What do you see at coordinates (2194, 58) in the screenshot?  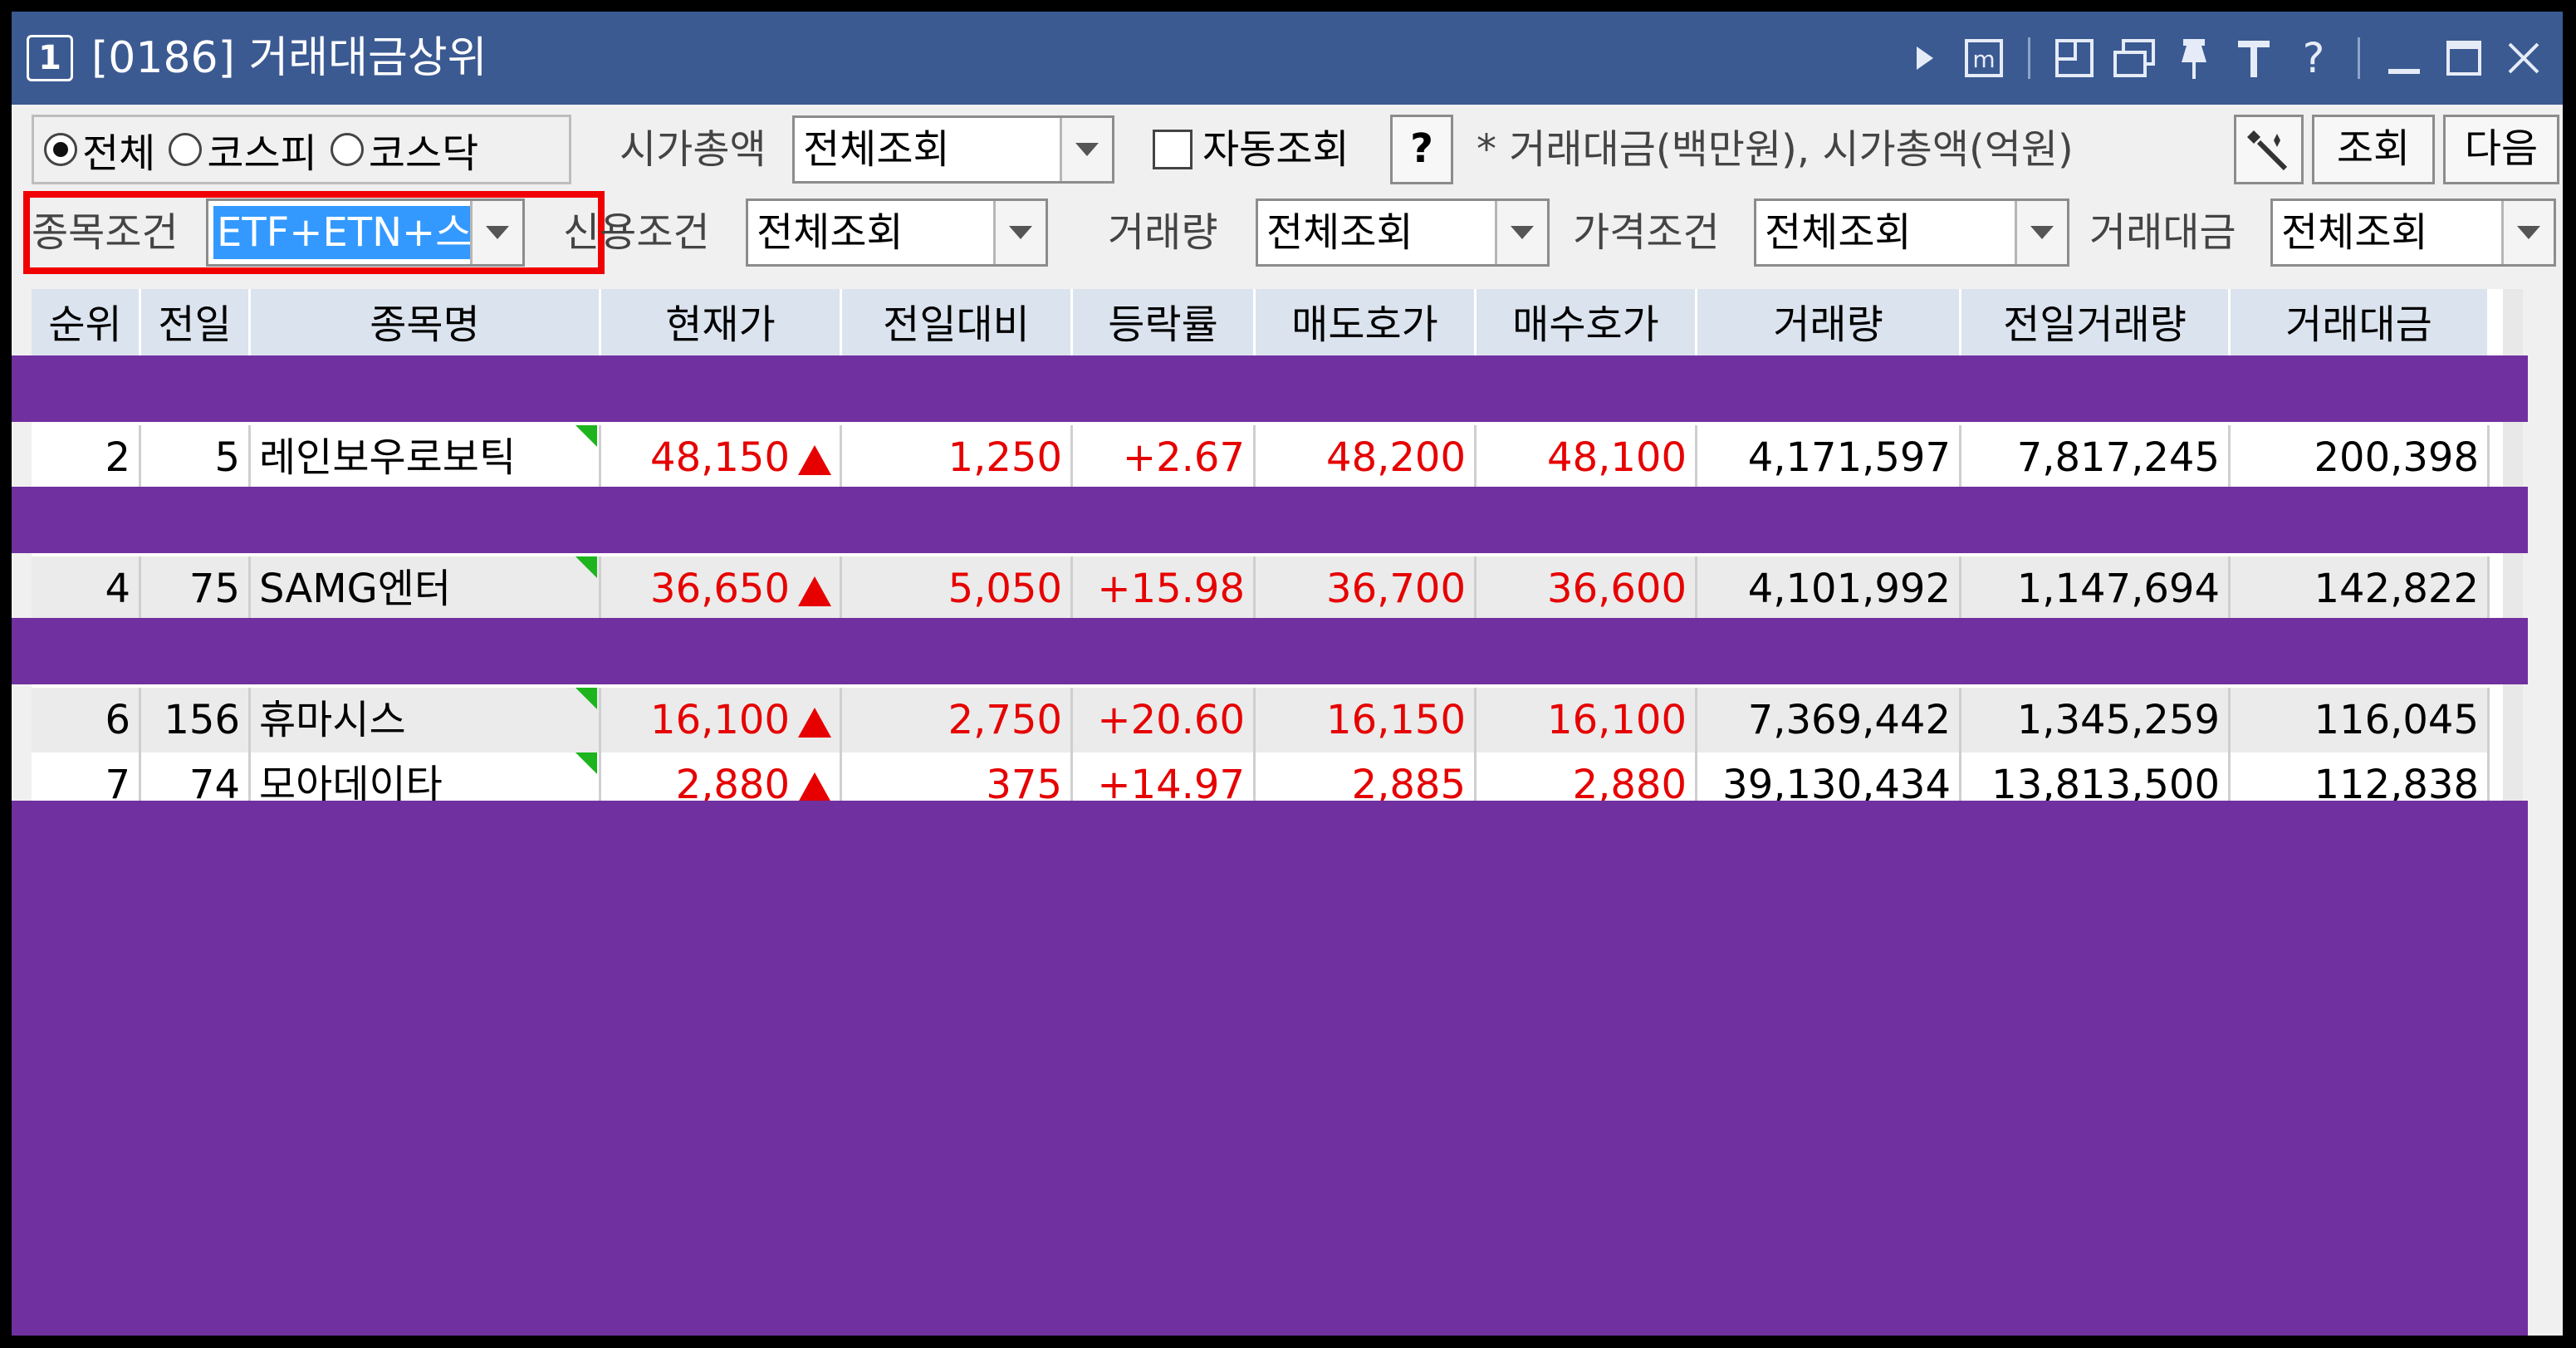 I see `pin-icon` at bounding box center [2194, 58].